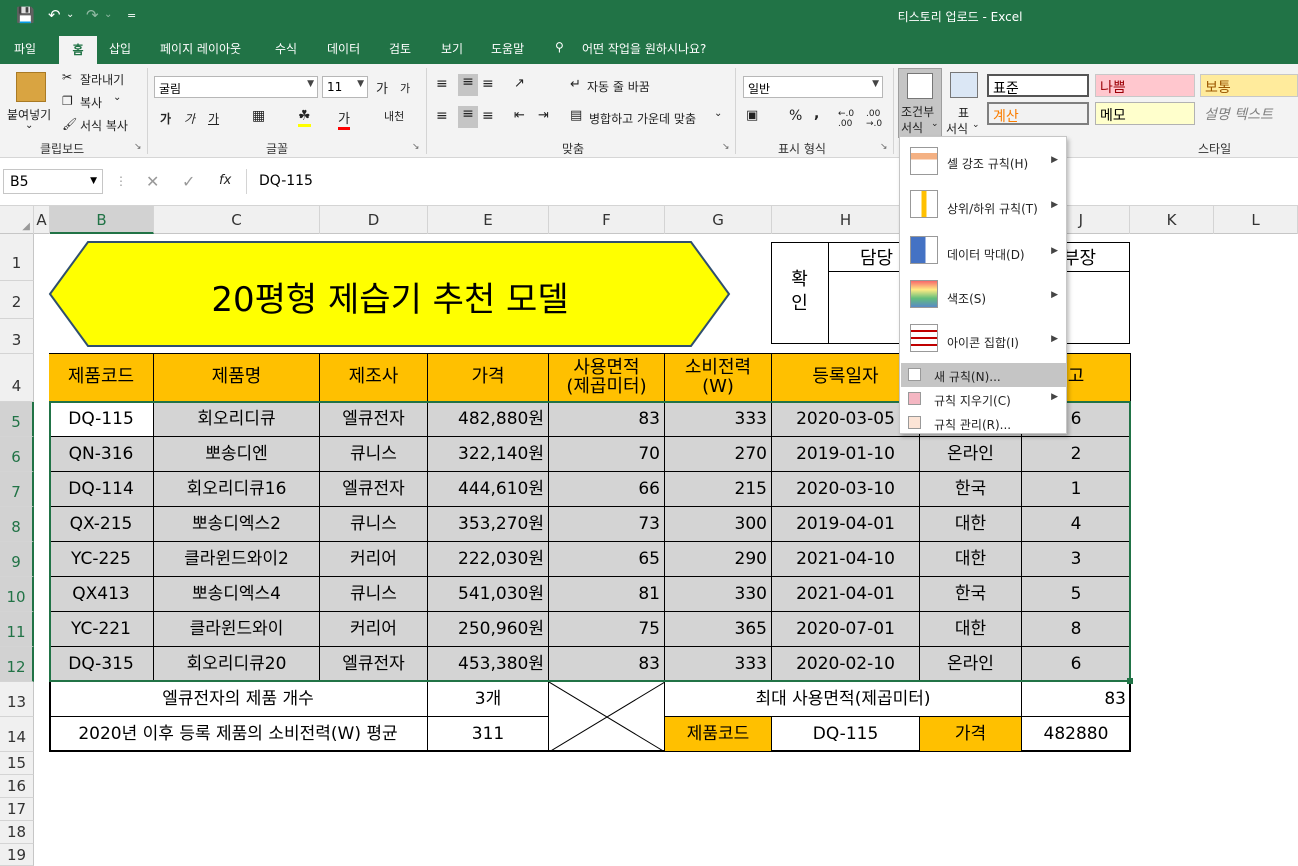  I want to click on table-cell: 큐니스, so click(374, 524).